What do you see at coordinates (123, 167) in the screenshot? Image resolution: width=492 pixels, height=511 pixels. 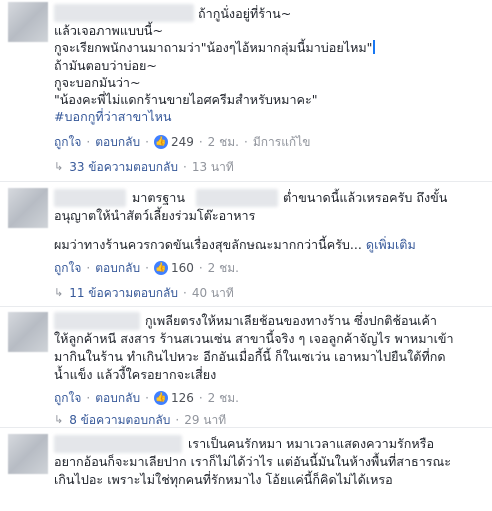 I see `replies-link: 33 ข้อความตอบกลับ` at bounding box center [123, 167].